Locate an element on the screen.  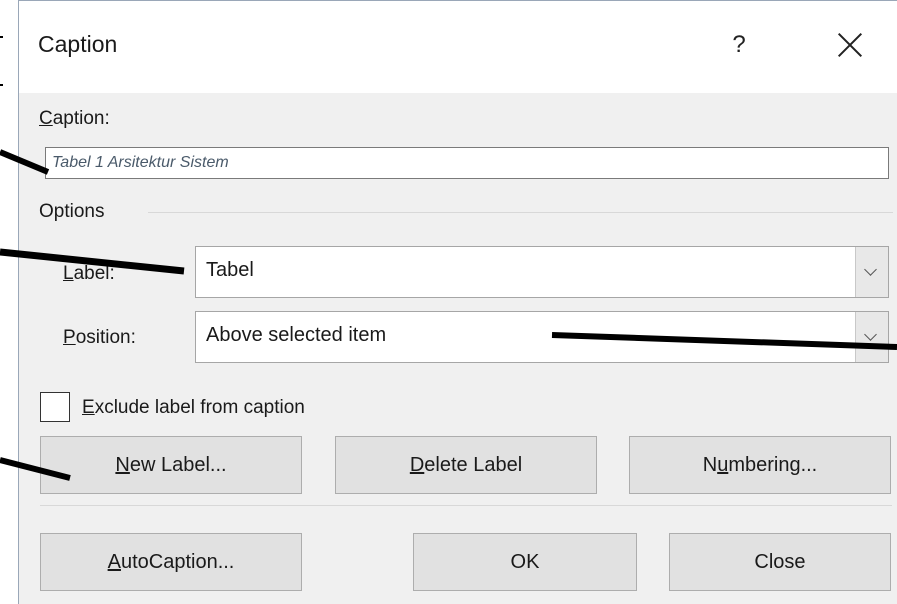
caption-label: Caption: is located at coordinates (74, 118).